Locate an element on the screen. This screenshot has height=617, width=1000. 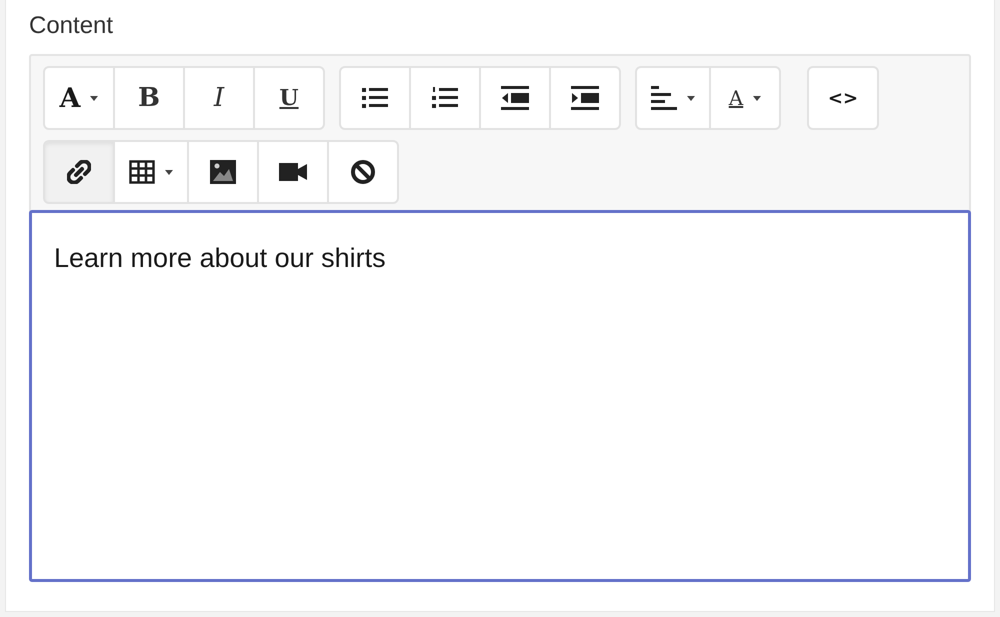
editor-text: Learn more about our shirts is located at coordinates (220, 258).